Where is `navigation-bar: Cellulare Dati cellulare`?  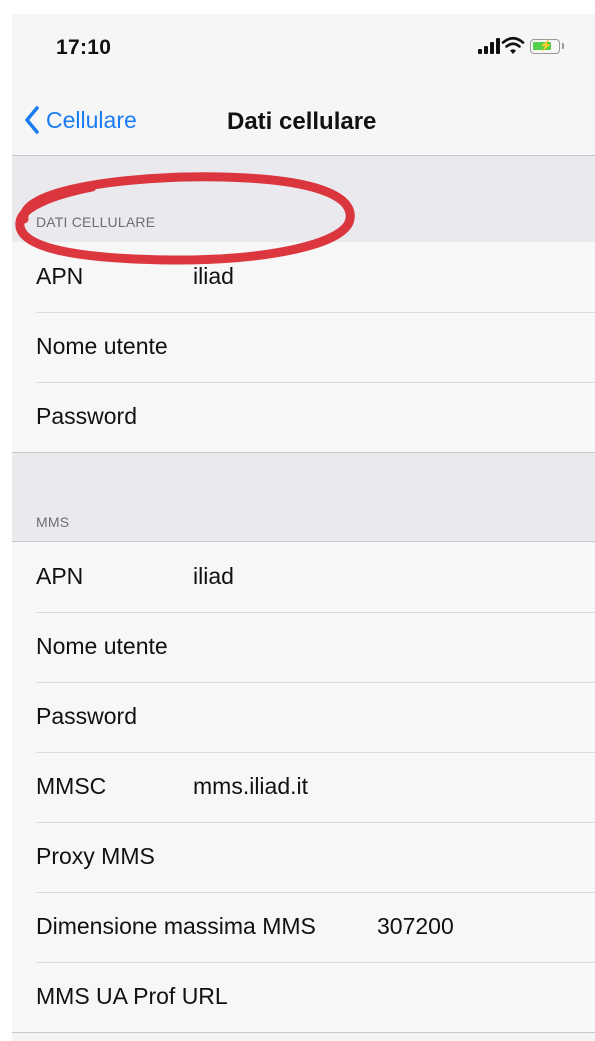 navigation-bar: Cellulare Dati cellulare is located at coordinates (303, 120).